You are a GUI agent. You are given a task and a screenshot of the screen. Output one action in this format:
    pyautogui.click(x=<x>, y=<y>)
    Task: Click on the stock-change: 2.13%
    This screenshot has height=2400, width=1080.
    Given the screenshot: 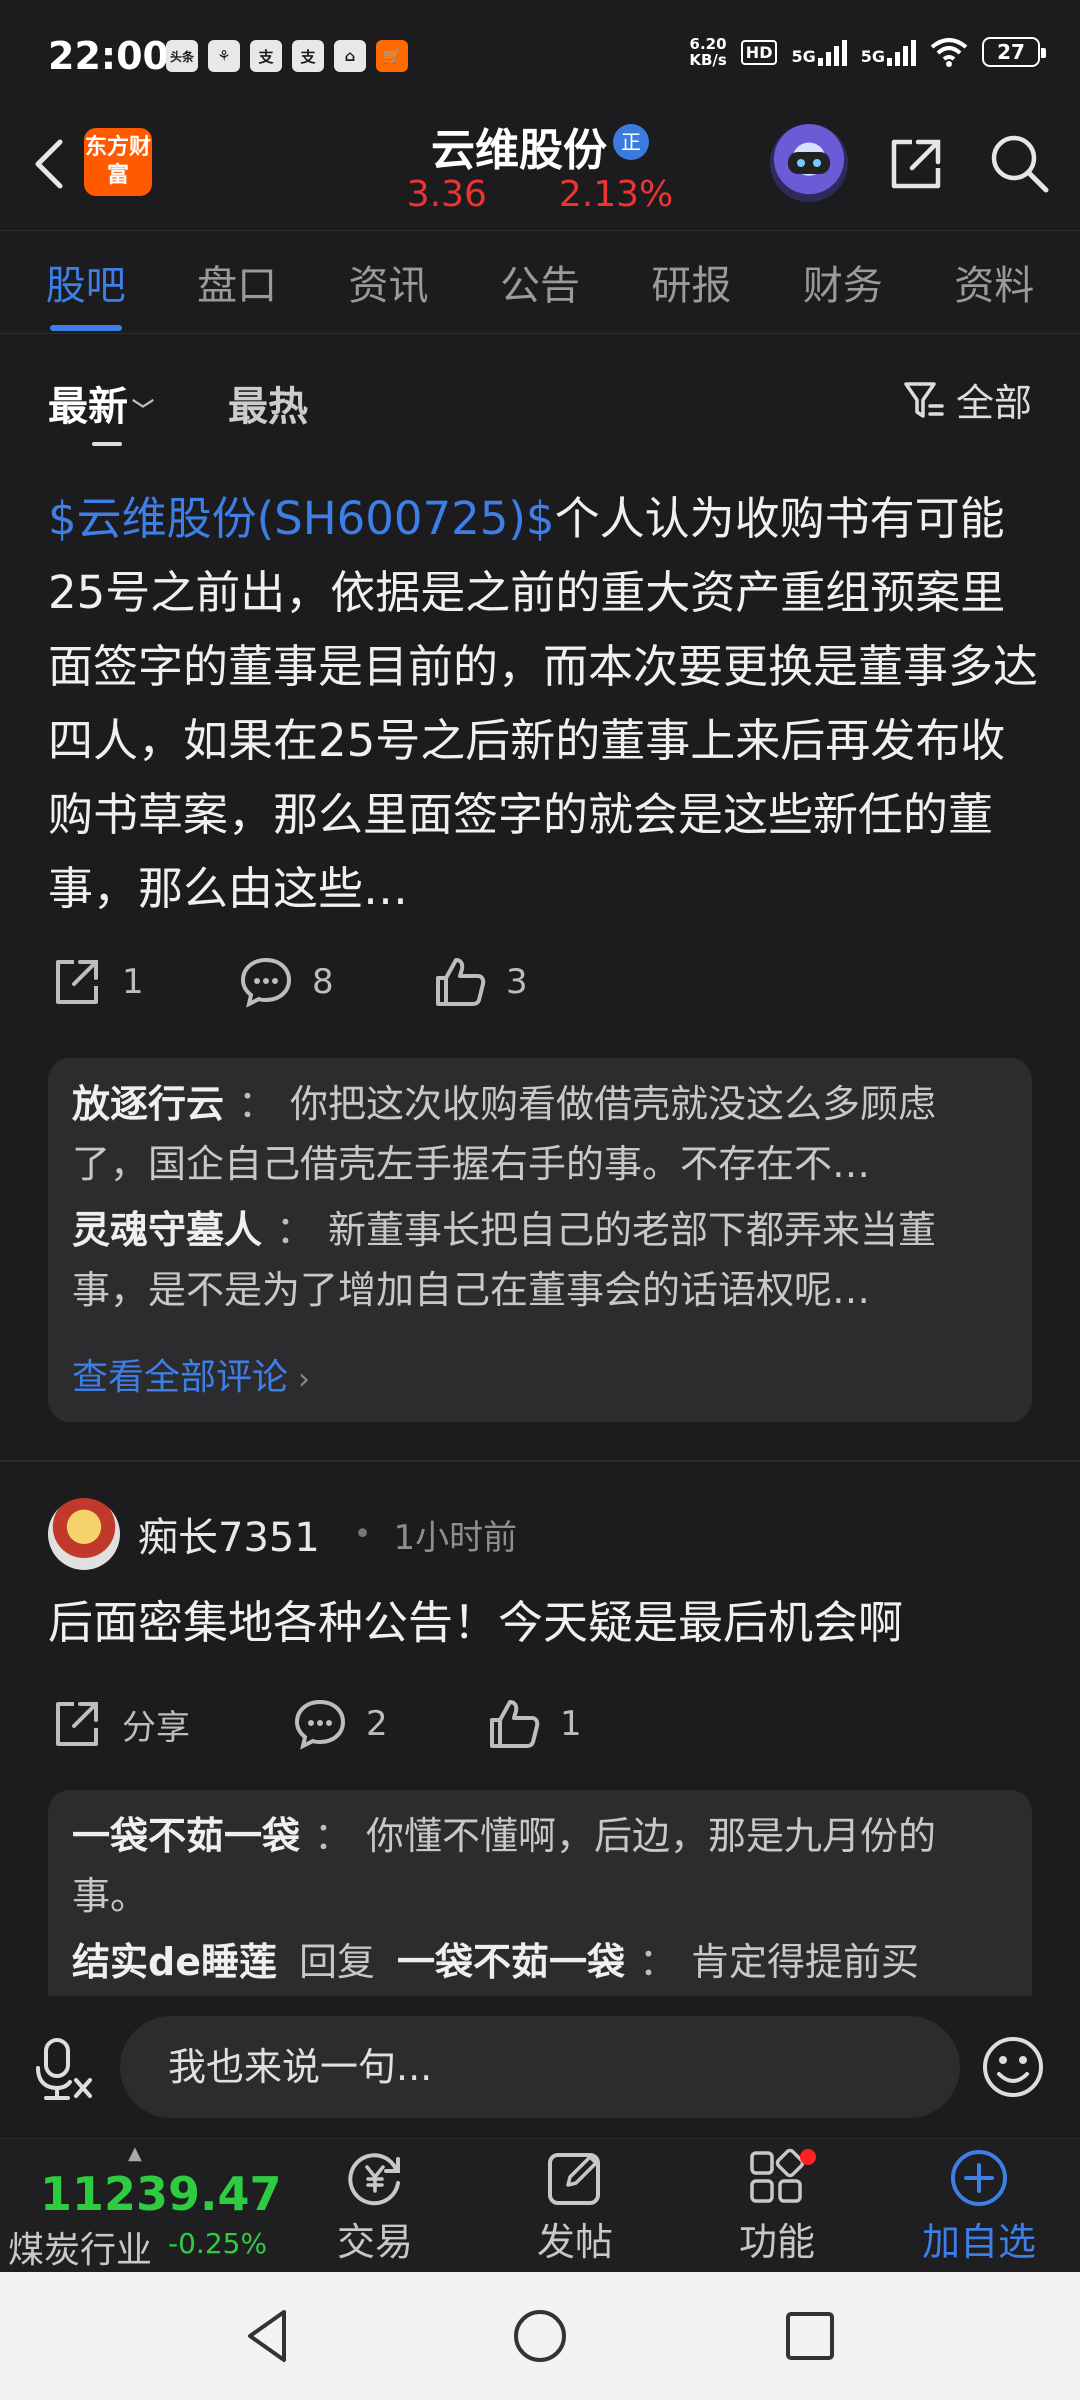 What is the action you would take?
    pyautogui.click(x=616, y=194)
    